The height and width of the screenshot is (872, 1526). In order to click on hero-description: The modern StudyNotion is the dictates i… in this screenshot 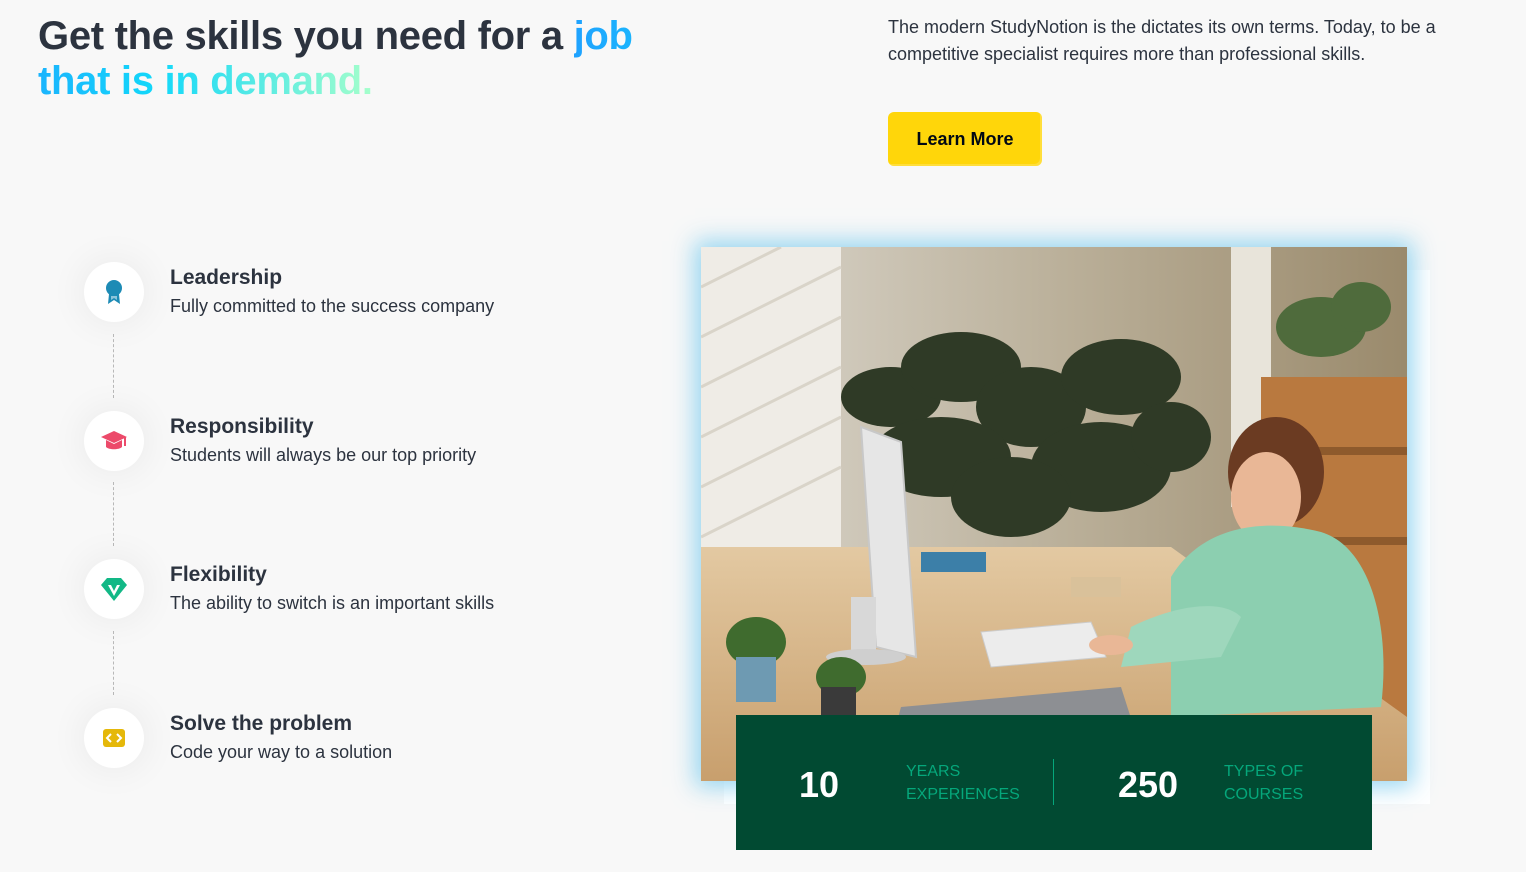, I will do `click(1162, 40)`.